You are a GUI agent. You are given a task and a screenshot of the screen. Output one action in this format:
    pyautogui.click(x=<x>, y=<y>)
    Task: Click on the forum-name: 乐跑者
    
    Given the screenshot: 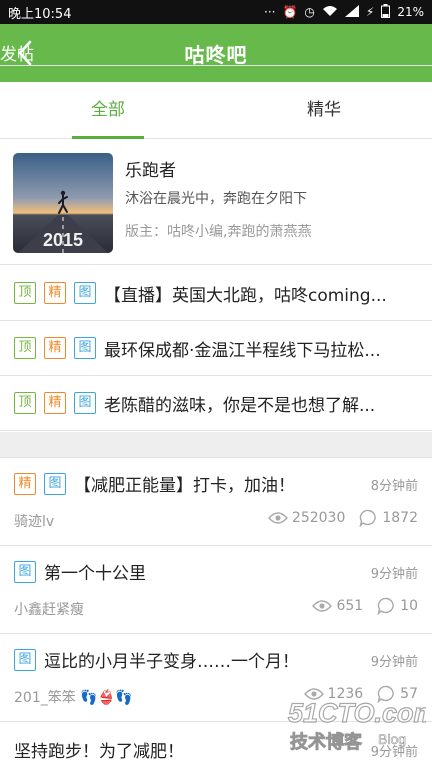 What is the action you would take?
    pyautogui.click(x=150, y=171)
    